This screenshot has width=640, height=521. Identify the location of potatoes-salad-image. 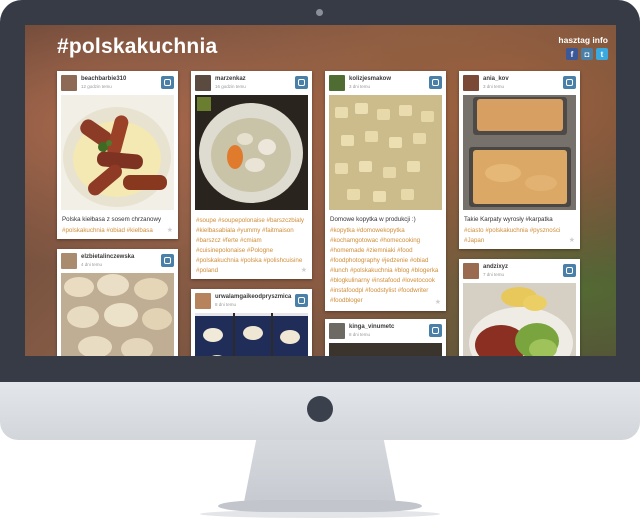
(519, 319).